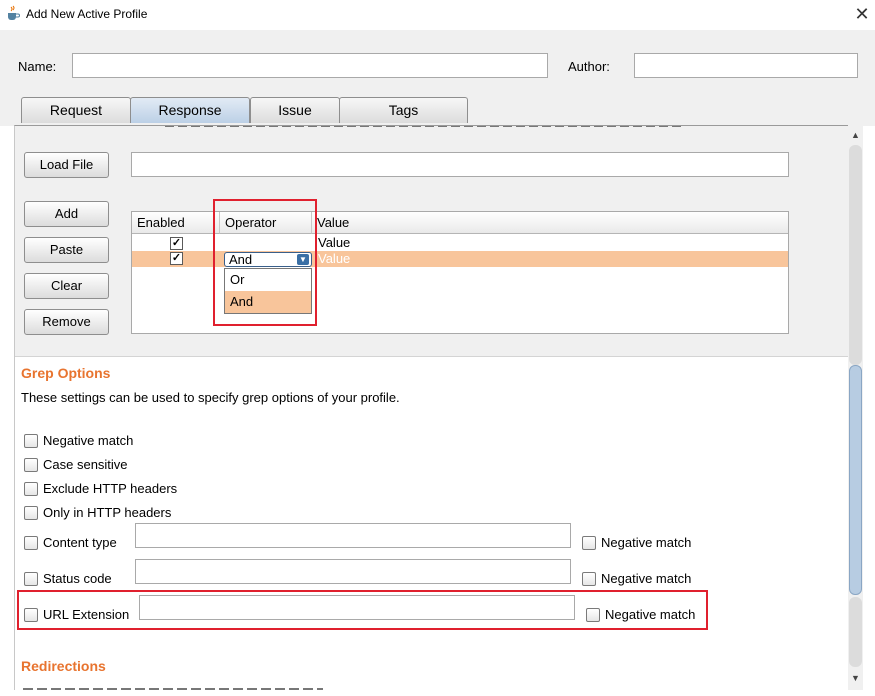 The height and width of the screenshot is (696, 875). I want to click on author-input, so click(746, 65).